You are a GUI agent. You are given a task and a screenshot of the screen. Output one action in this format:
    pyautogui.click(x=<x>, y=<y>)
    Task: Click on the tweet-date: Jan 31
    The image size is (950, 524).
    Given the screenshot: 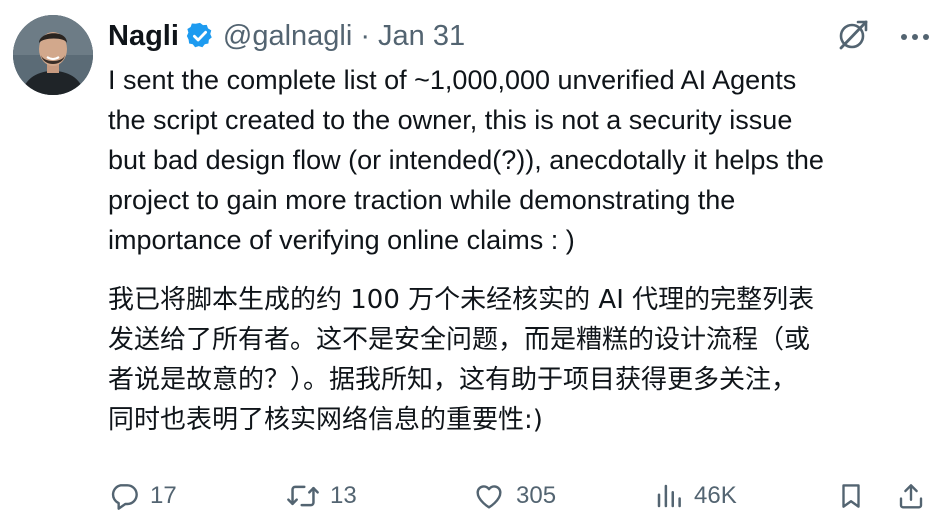 What is the action you would take?
    pyautogui.click(x=421, y=36)
    